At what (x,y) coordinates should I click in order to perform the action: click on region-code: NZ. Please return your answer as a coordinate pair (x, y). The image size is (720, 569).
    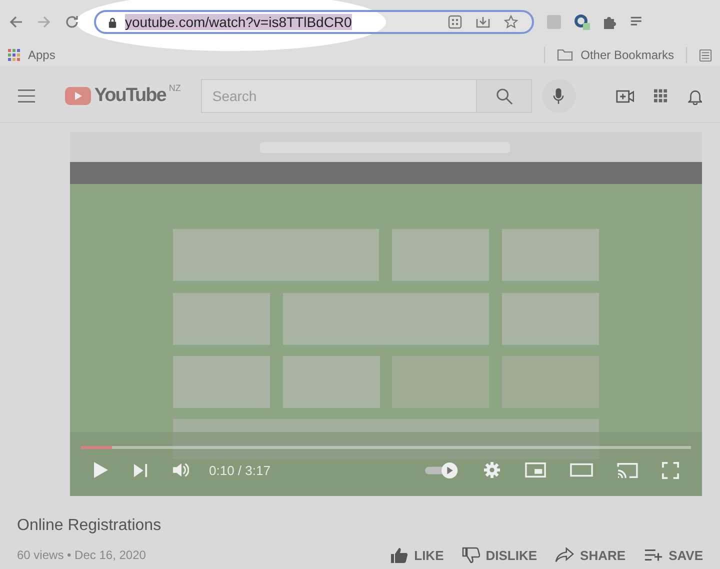
    Looking at the image, I should click on (174, 88).